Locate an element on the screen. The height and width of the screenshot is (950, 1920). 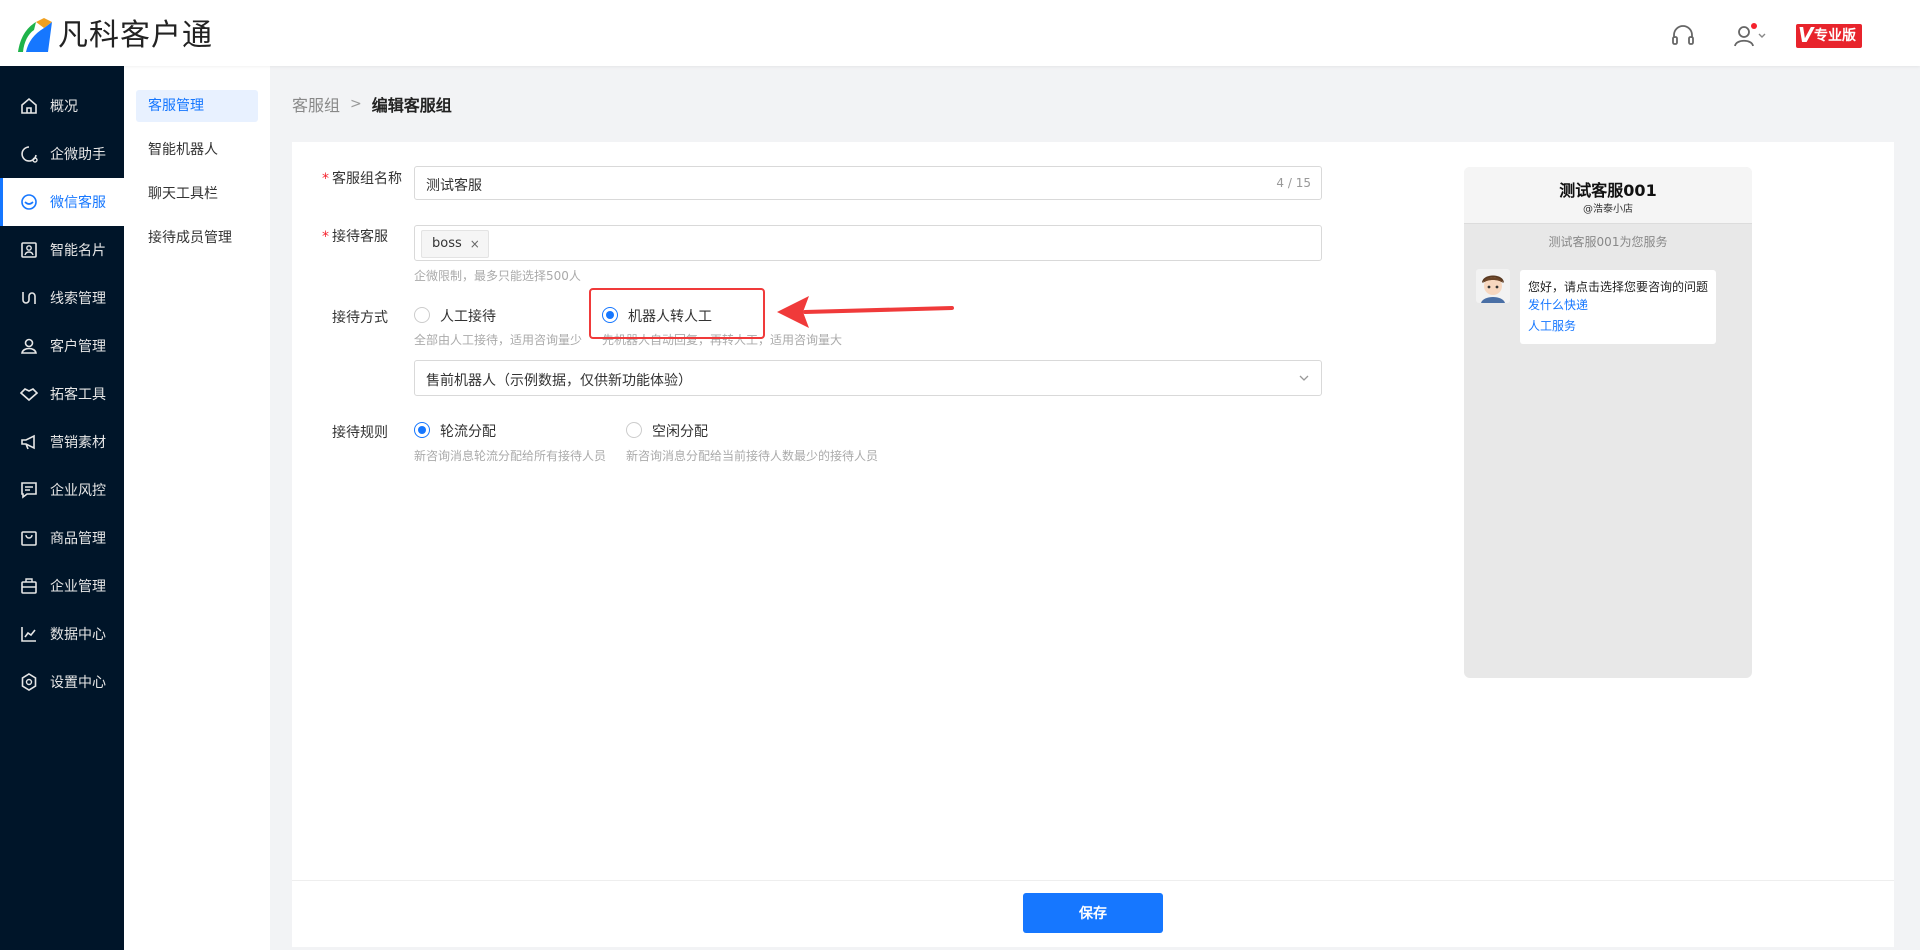
save-button: 保存 is located at coordinates (1093, 913).